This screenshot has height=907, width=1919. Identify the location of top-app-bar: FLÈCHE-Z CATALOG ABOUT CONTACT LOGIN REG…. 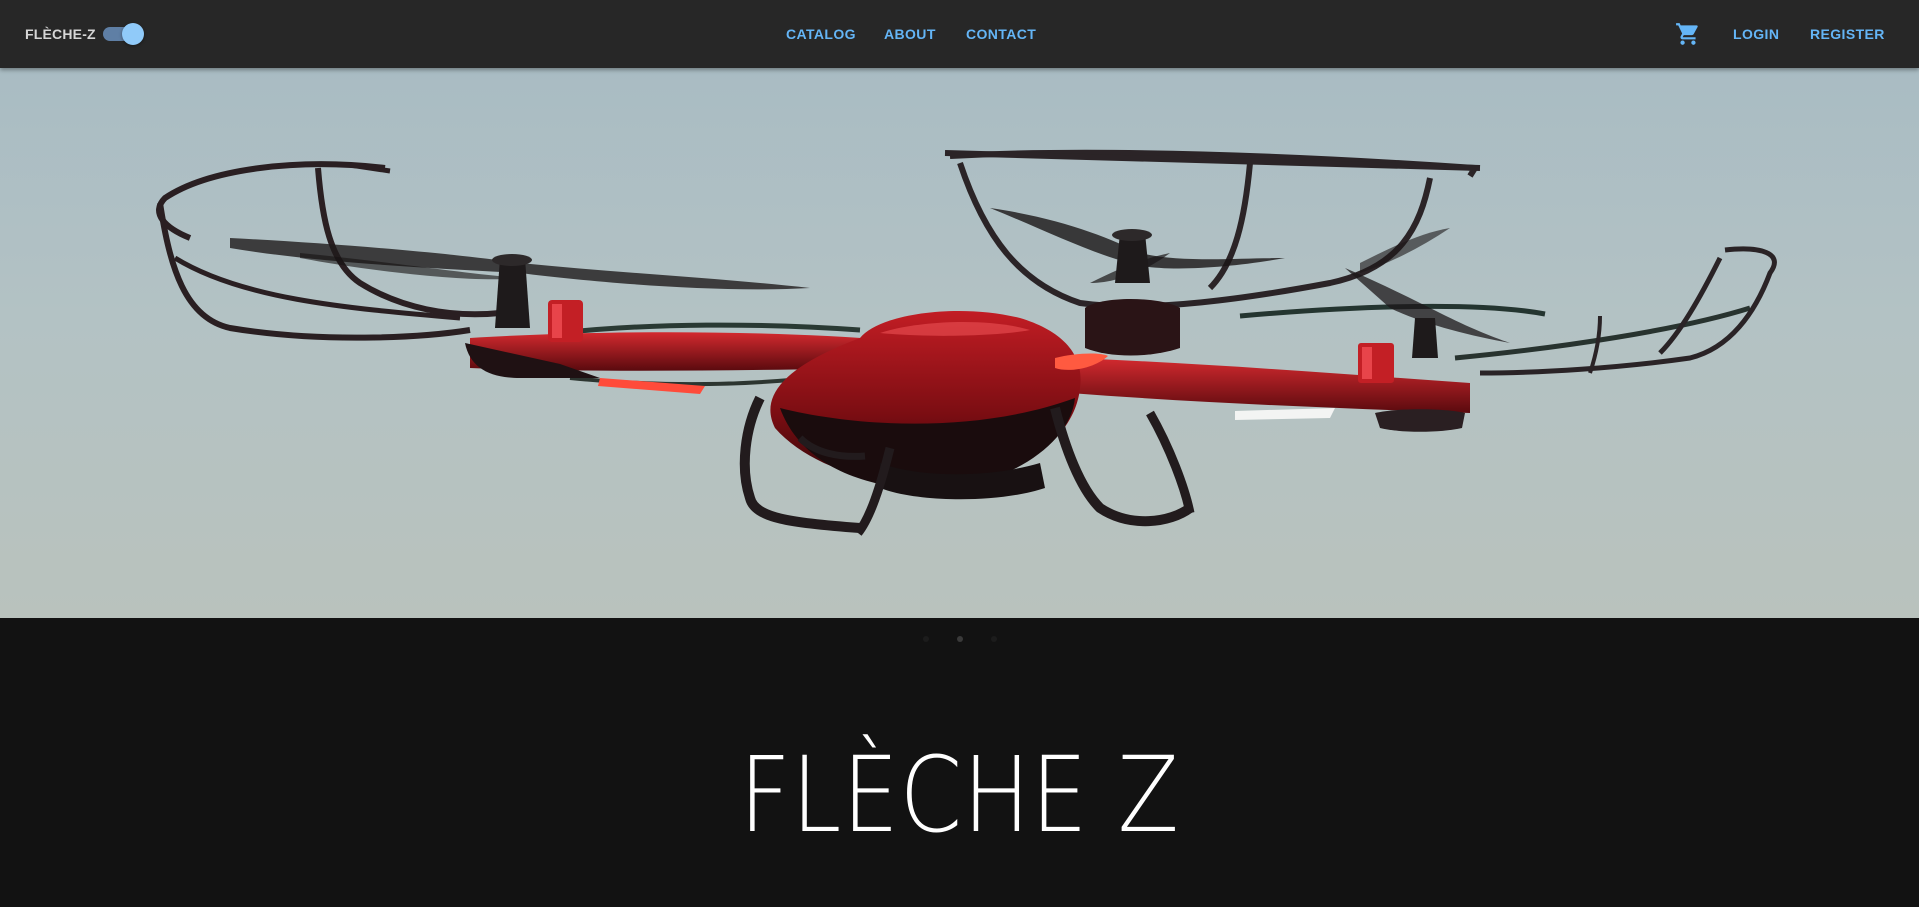
(959, 34).